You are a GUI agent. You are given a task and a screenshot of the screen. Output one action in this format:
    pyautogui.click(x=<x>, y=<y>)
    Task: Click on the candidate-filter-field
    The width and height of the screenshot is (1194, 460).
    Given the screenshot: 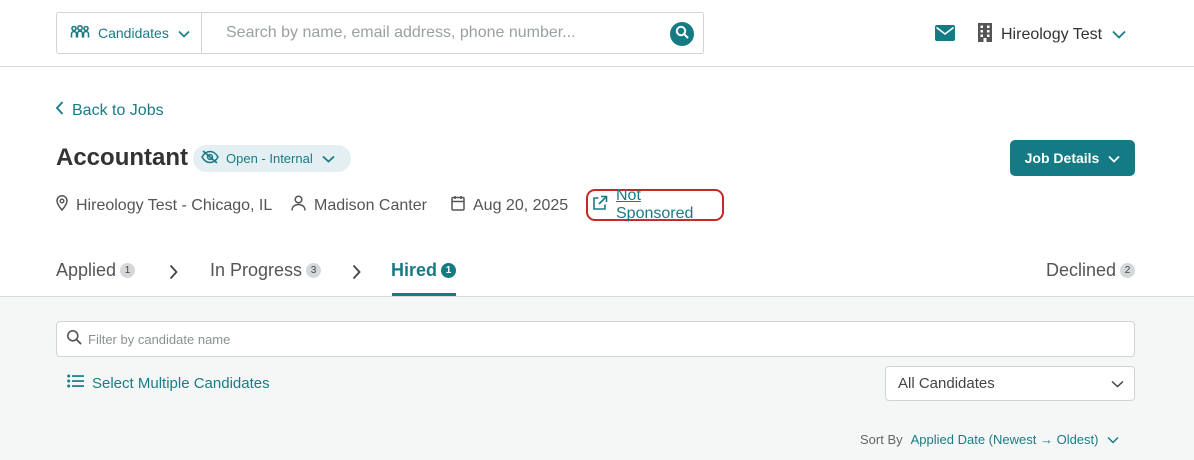 What is the action you would take?
    pyautogui.click(x=595, y=339)
    